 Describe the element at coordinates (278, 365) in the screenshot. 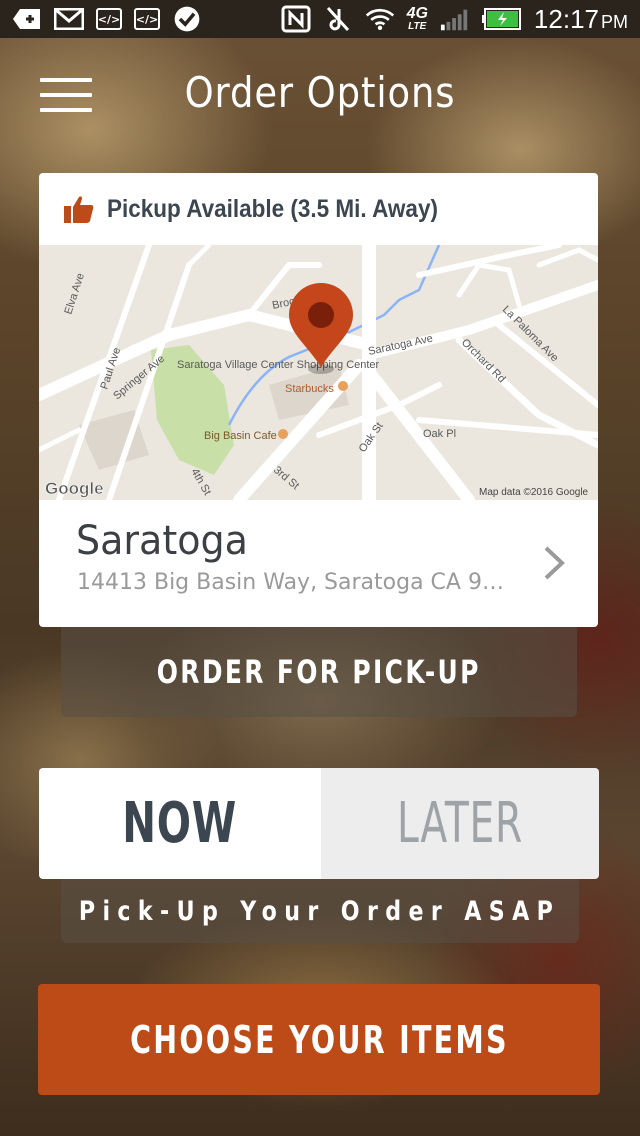

I see `map-place-label: Saratoga Village Center Shopping Center` at that location.